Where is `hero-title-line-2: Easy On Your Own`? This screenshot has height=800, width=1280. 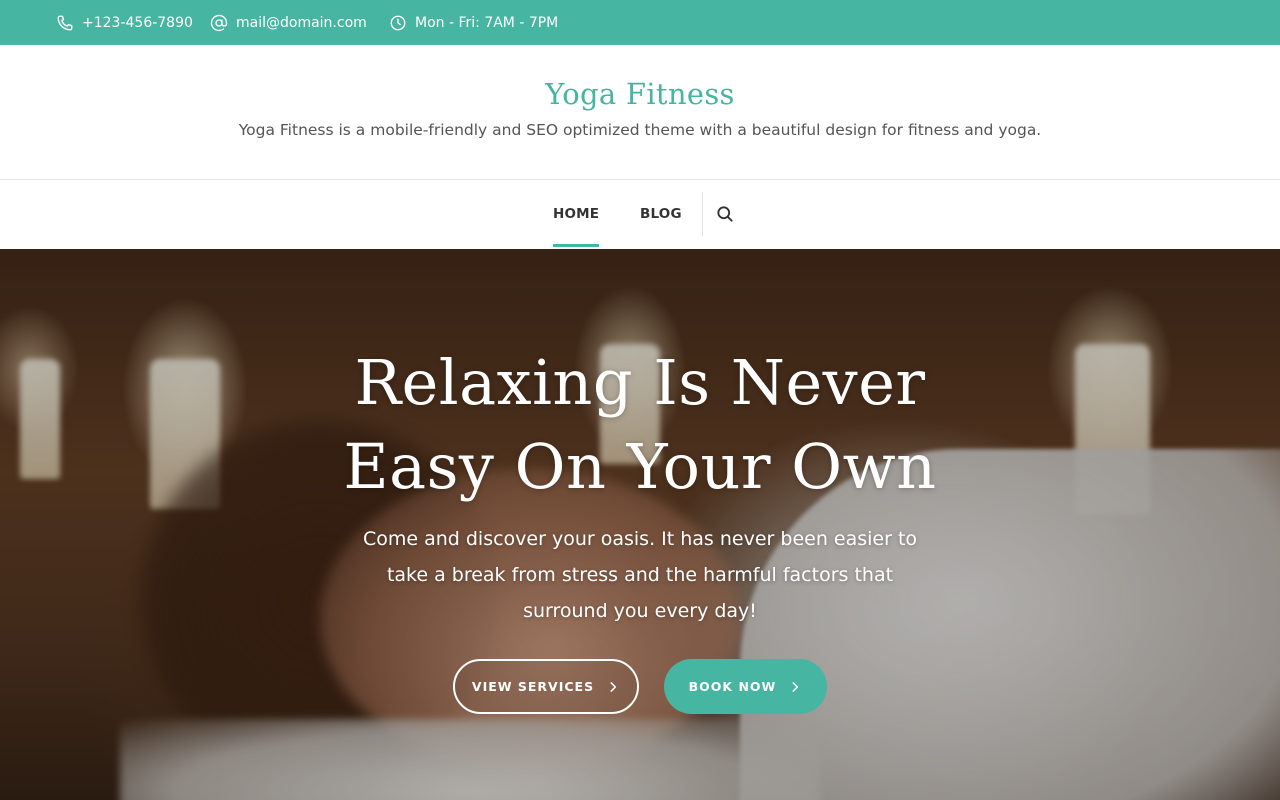
hero-title-line-2: Easy On Your Own is located at coordinates (640, 466).